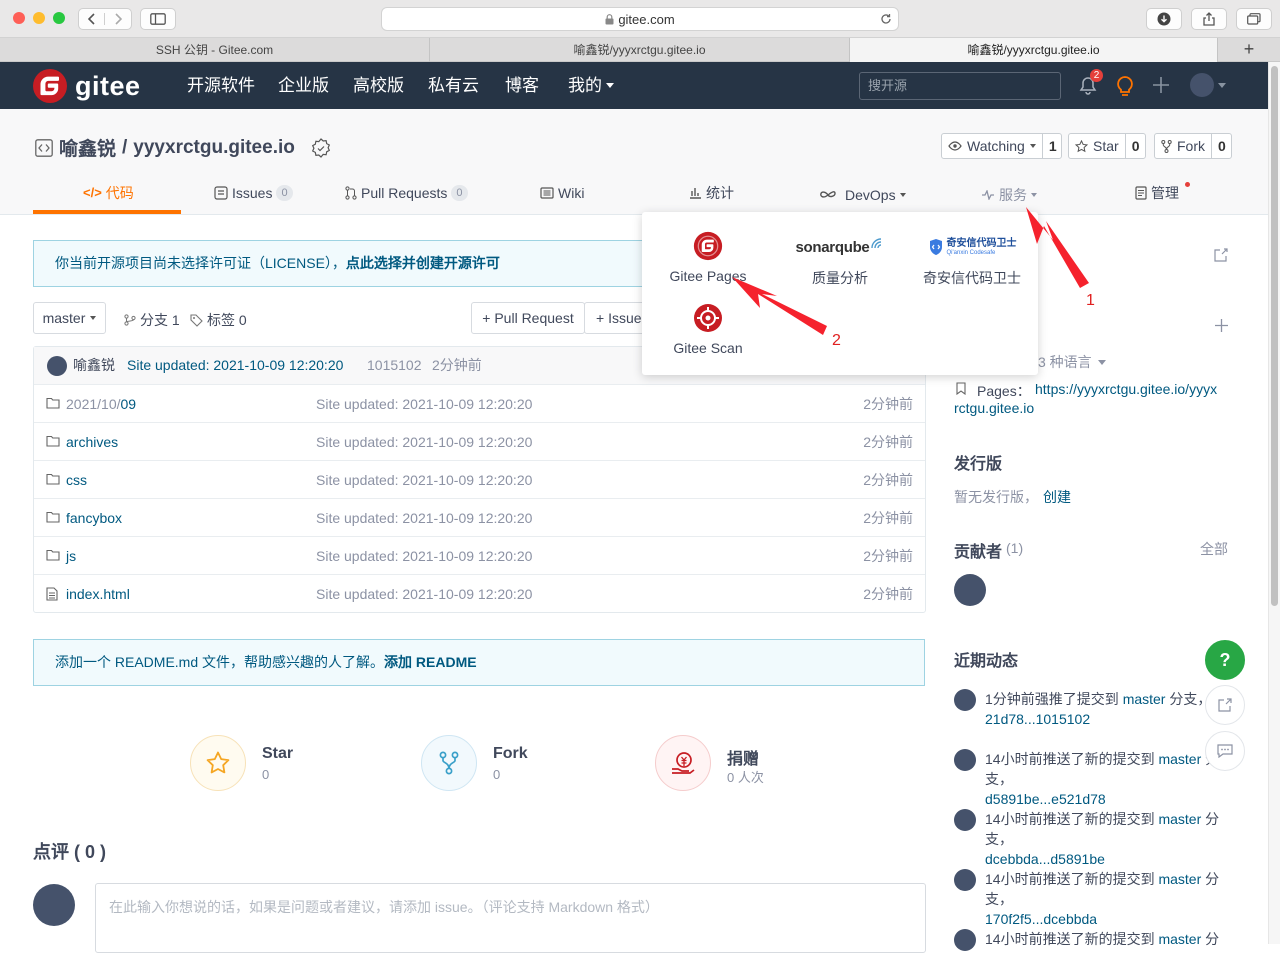 Image resolution: width=1280 pixels, height=953 pixels. I want to click on external-link-icon, so click(1225, 705).